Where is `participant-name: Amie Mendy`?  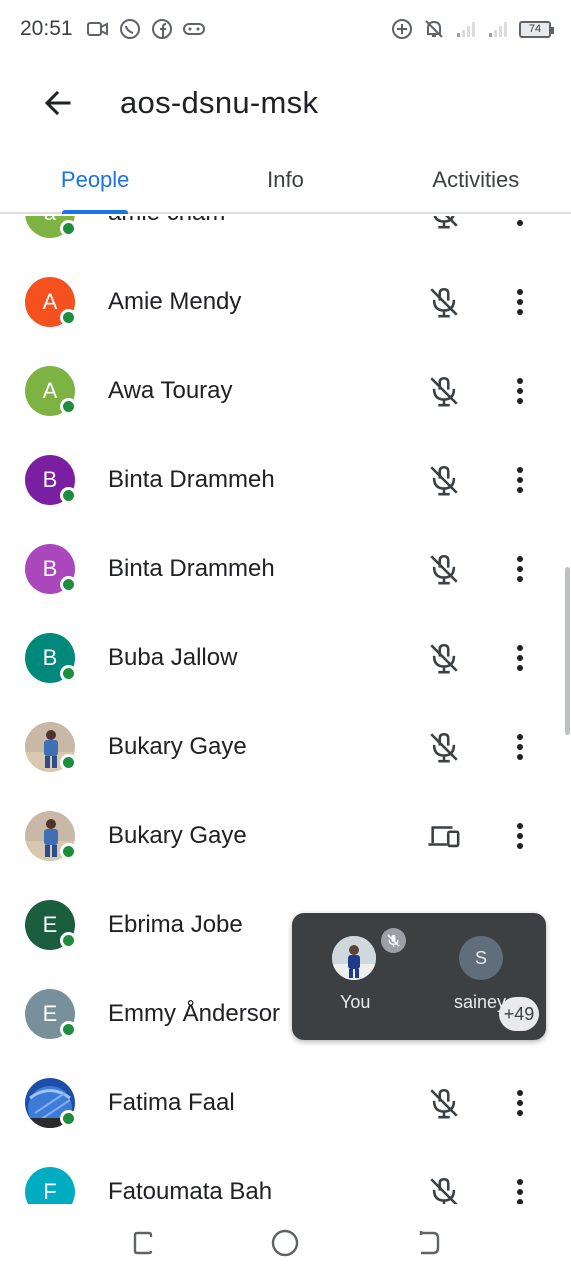 participant-name: Amie Mendy is located at coordinates (175, 301).